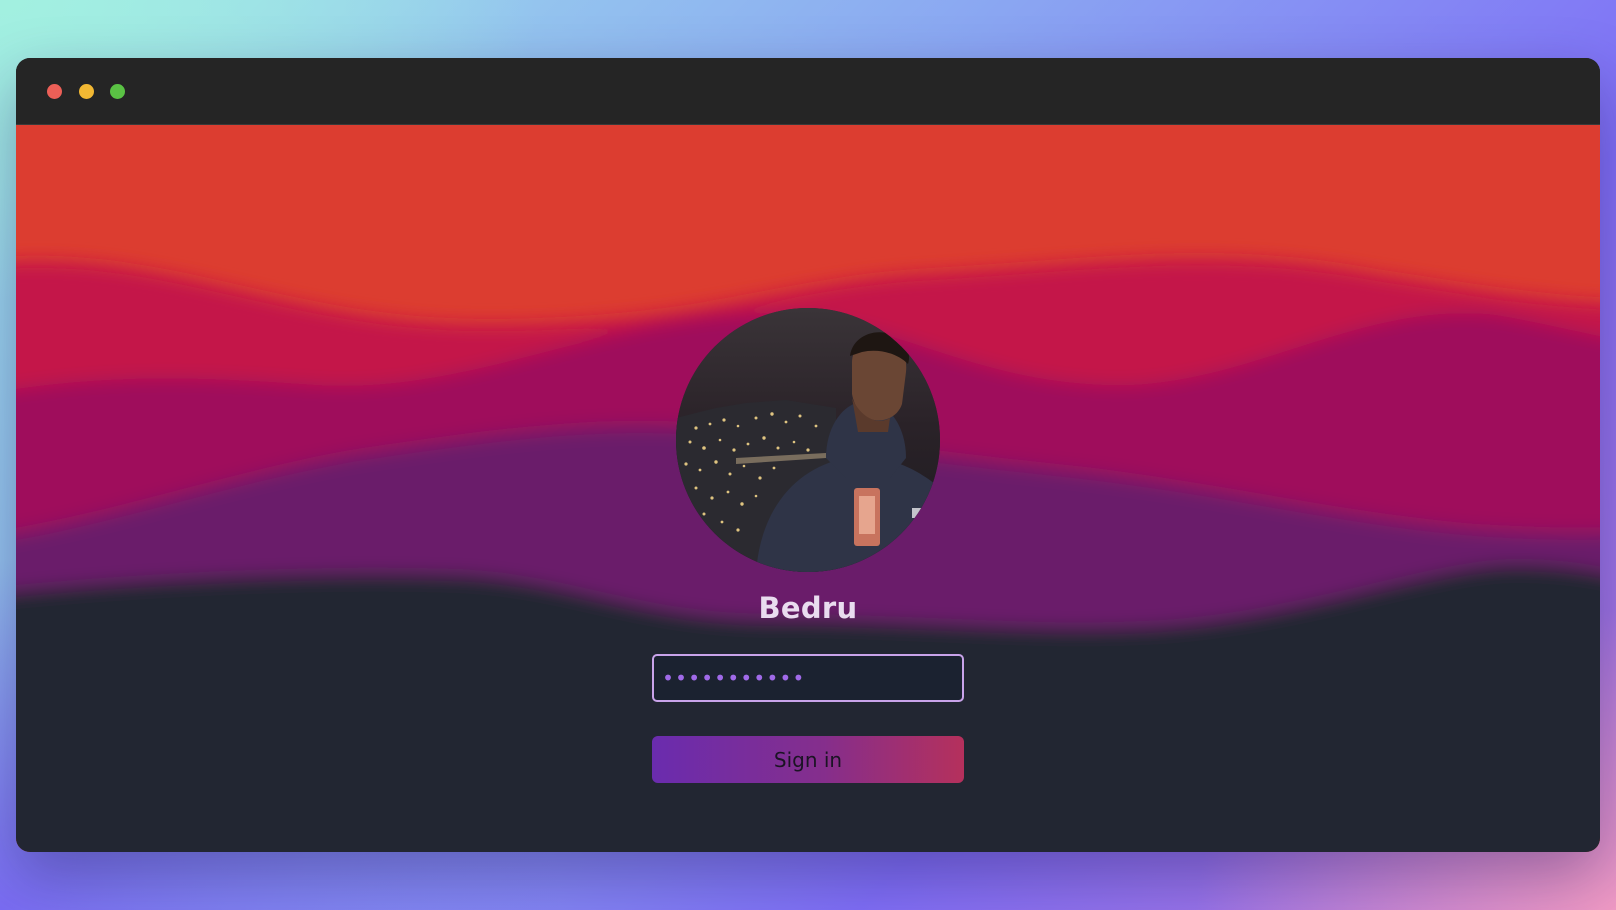 The image size is (1616, 910). What do you see at coordinates (808, 608) in the screenshot?
I see `username-label: Bedru` at bounding box center [808, 608].